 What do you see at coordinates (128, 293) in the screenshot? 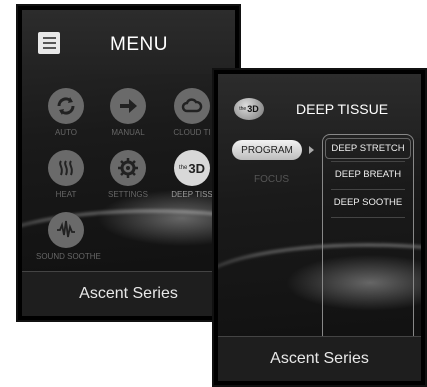
I see `menu-footer: Ascent Series` at bounding box center [128, 293].